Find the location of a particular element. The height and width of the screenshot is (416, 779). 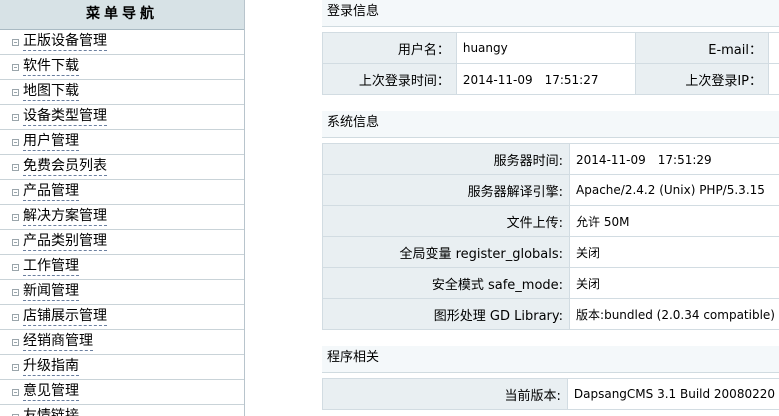

sidebar-item-users: 用户管理 is located at coordinates (122, 142).